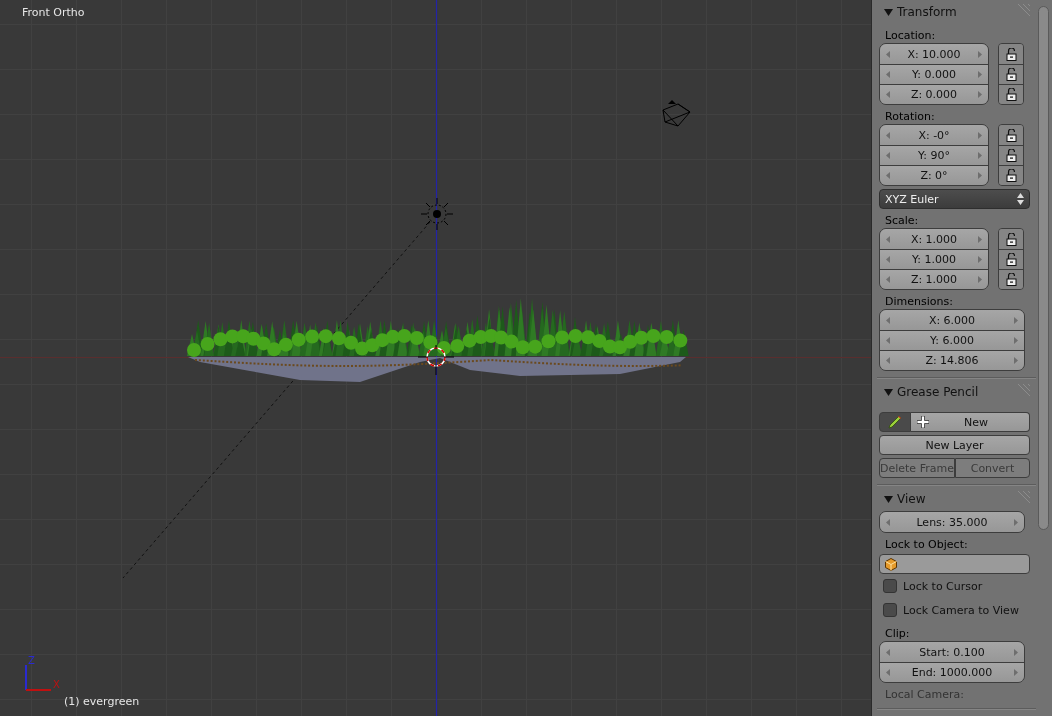 The height and width of the screenshot is (716, 1052). I want to click on field-label: Clip:, so click(897, 633).